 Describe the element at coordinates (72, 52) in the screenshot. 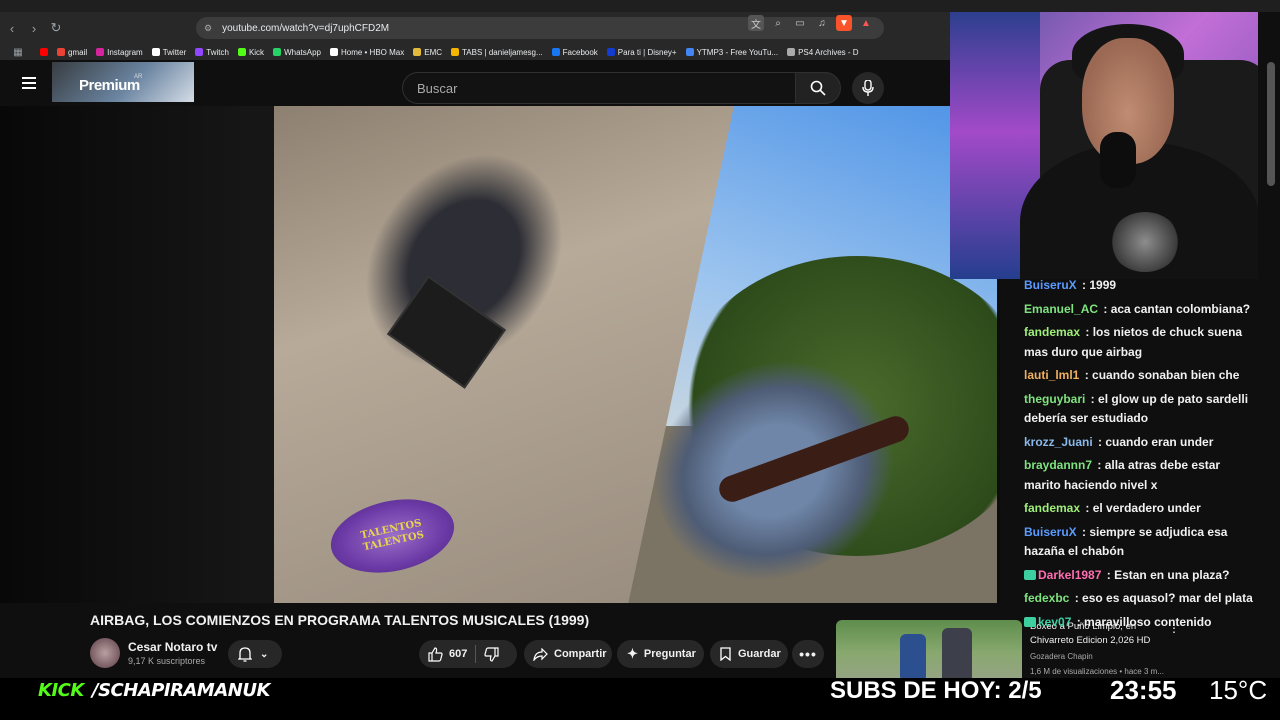

I see `bookmark-item: gmail` at that location.